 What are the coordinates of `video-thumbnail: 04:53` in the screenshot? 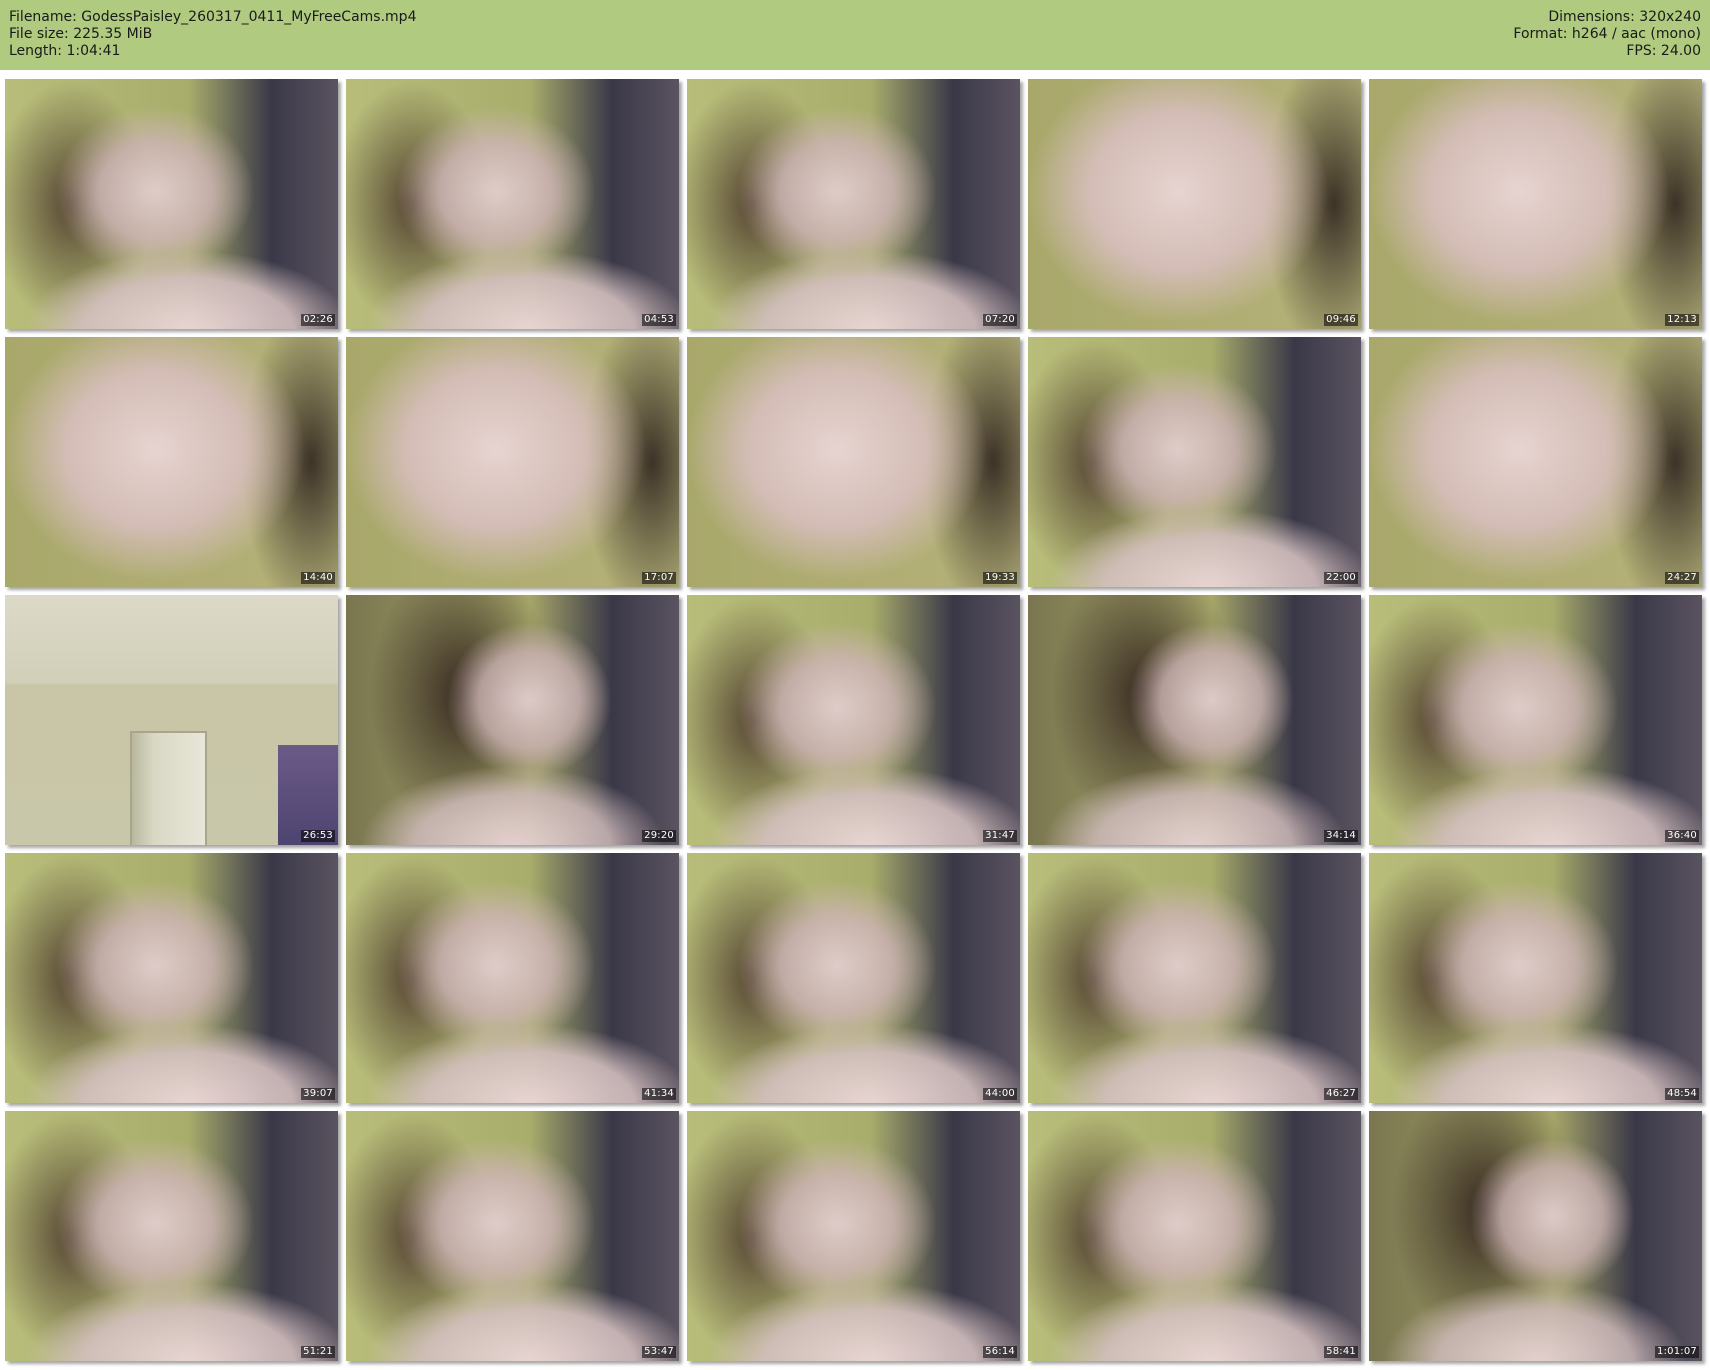 It's located at (512, 204).